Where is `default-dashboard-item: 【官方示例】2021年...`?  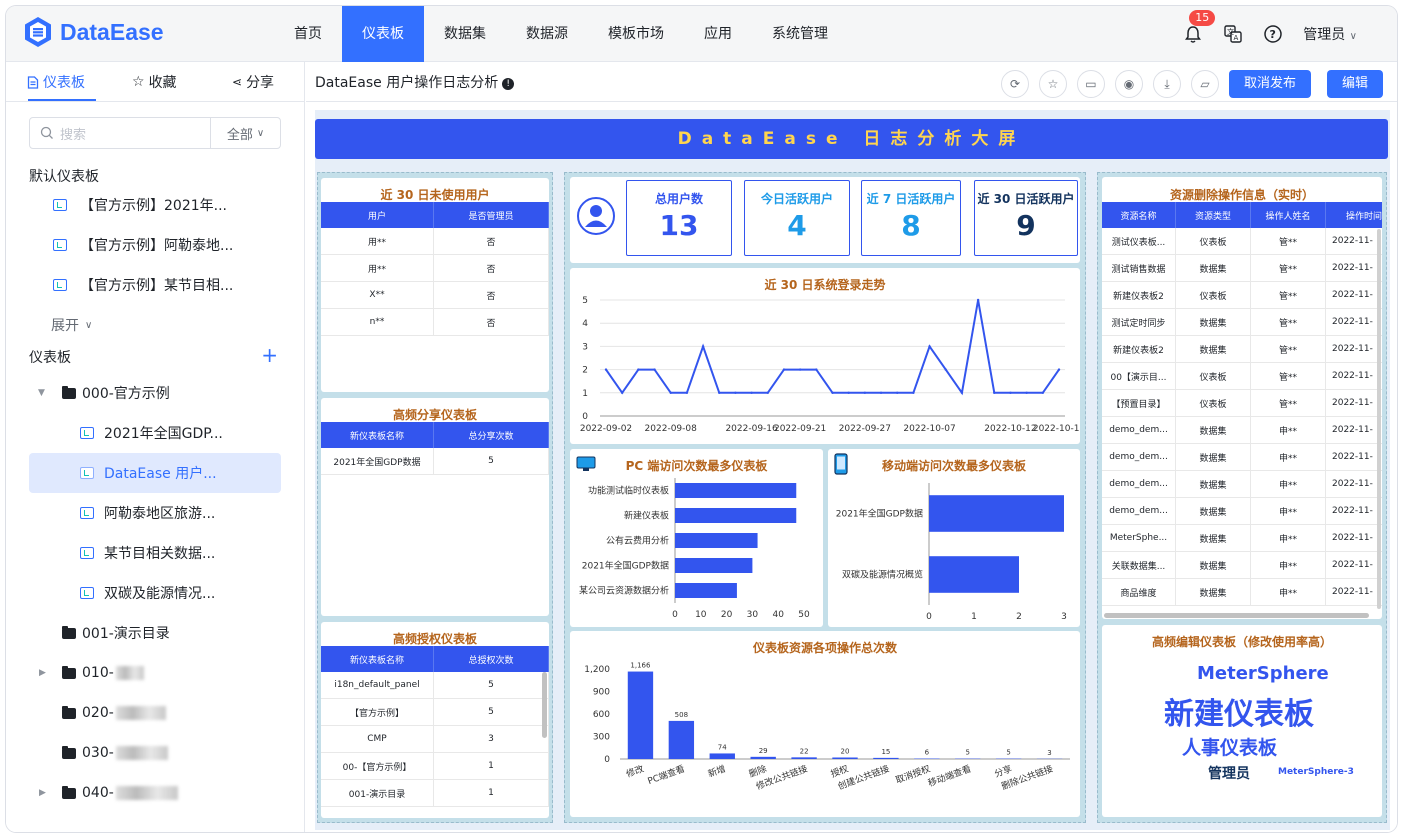 default-dashboard-item: 【官方示例】2021年... is located at coordinates (155, 205).